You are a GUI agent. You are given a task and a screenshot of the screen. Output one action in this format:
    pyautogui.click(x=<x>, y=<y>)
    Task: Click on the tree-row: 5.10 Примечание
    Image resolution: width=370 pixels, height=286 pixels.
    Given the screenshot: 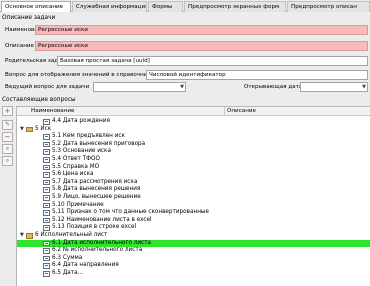 What is the action you would take?
    pyautogui.click(x=193, y=206)
    